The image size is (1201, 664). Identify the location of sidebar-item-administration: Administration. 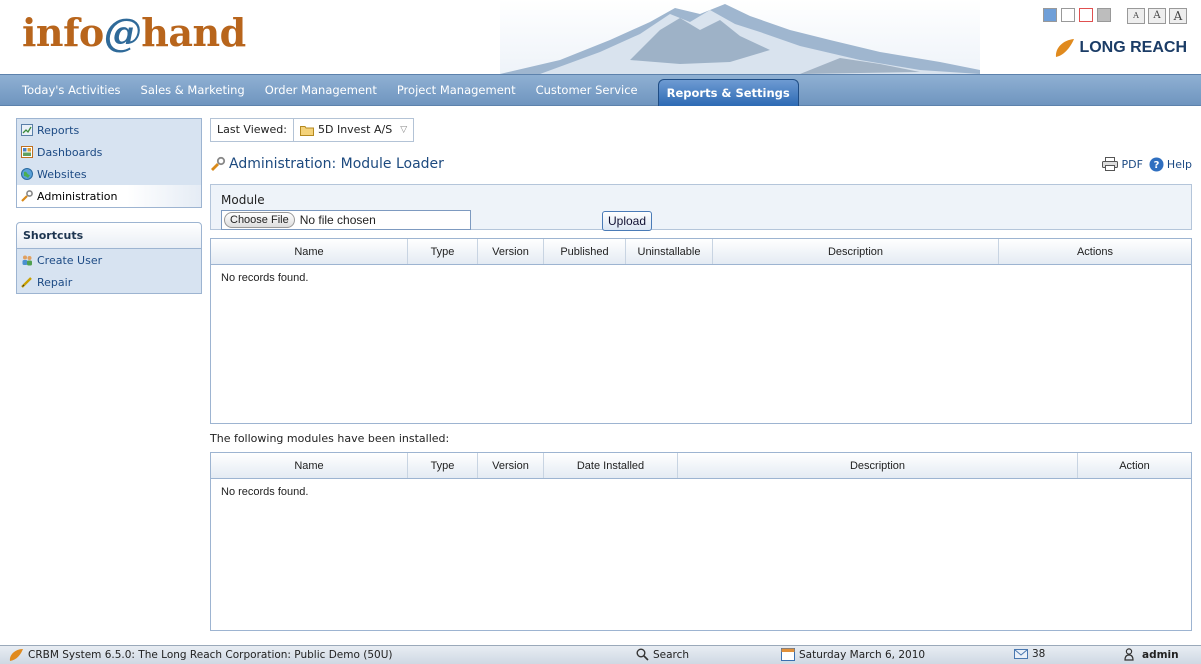
(109, 196).